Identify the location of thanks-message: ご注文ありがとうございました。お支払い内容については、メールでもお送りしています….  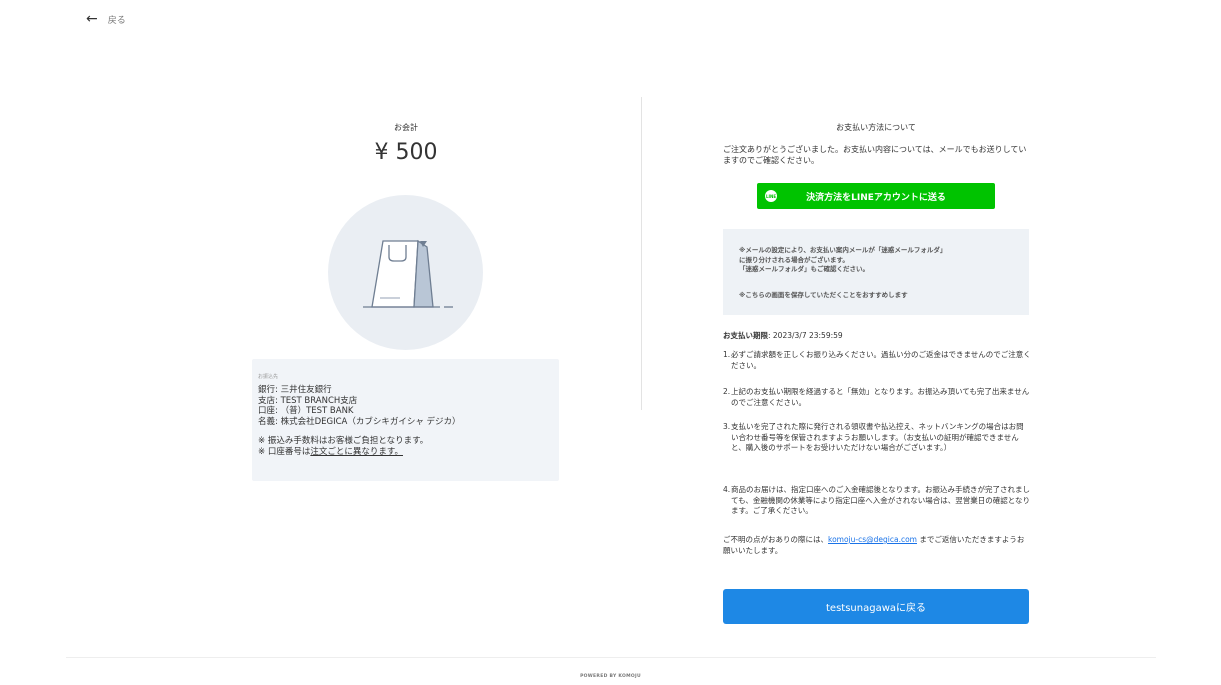
(875, 155).